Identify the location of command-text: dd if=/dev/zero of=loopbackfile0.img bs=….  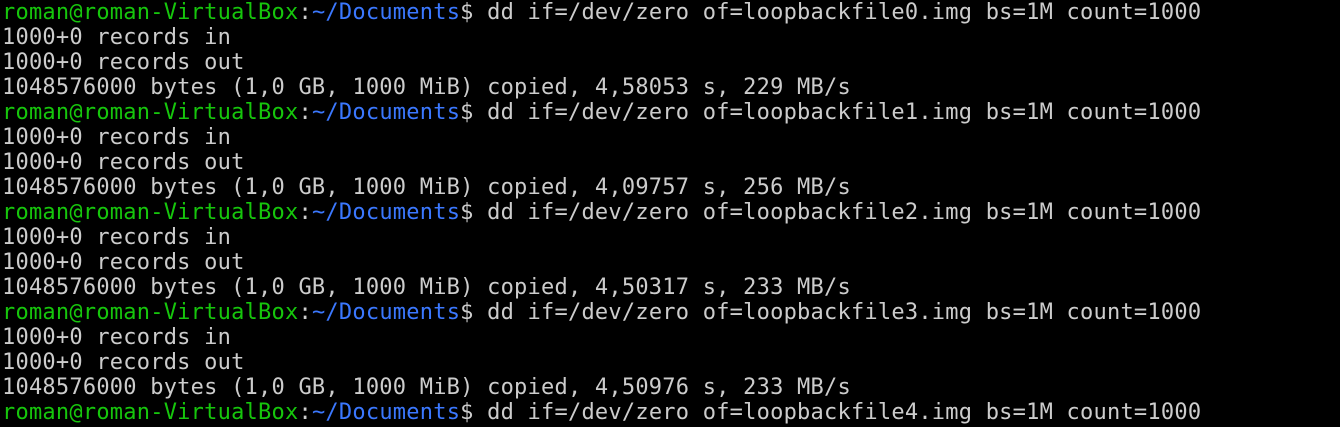
(844, 12).